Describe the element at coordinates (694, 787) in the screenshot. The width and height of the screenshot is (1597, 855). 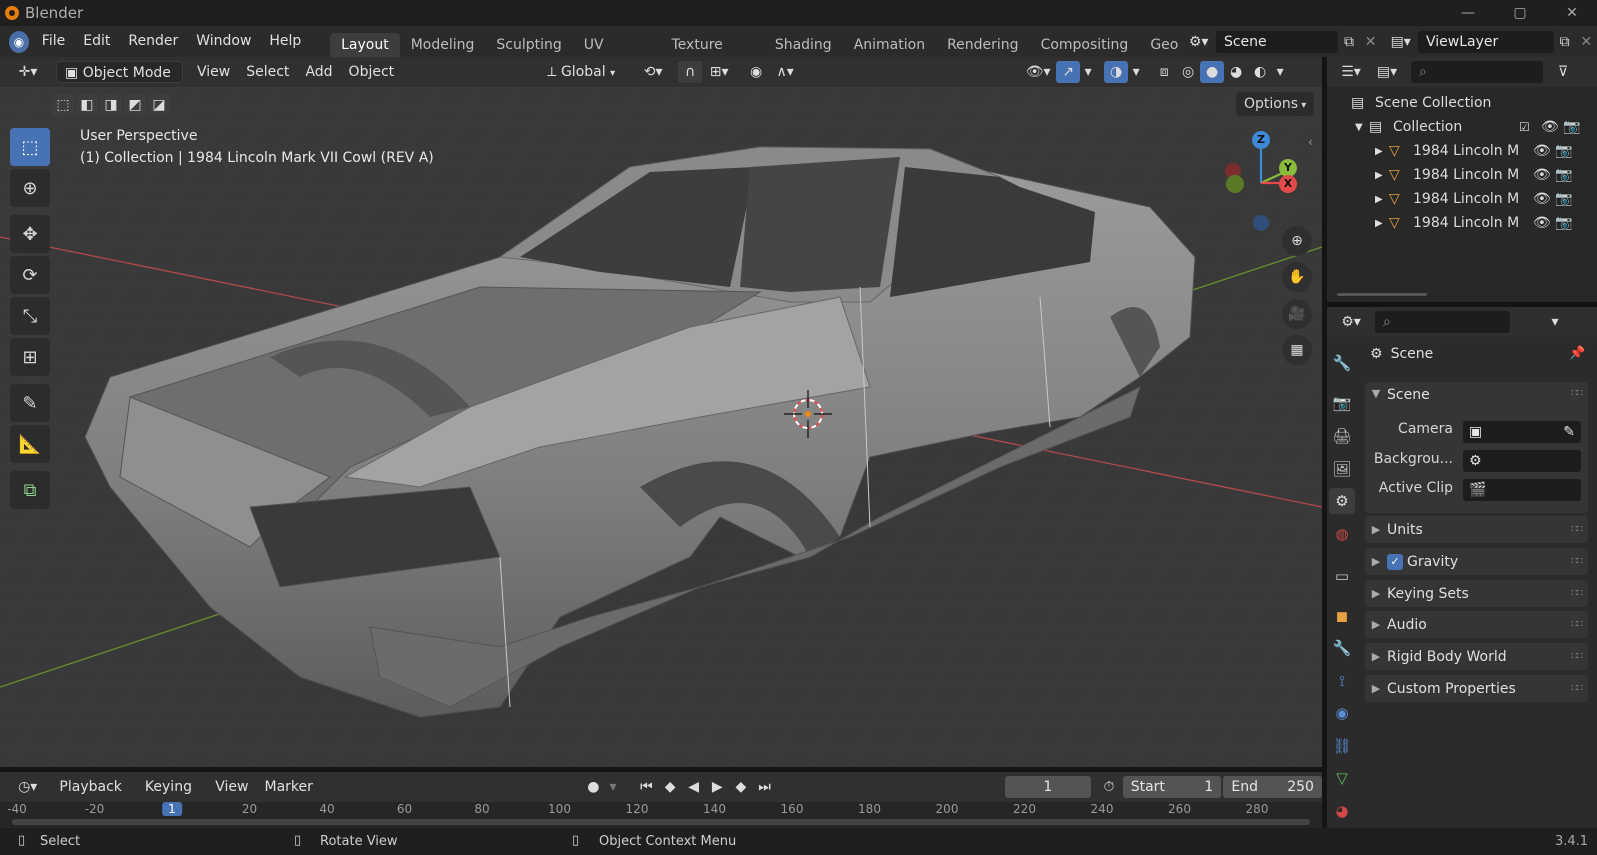
I see `play-reverse-icon: ◀` at that location.